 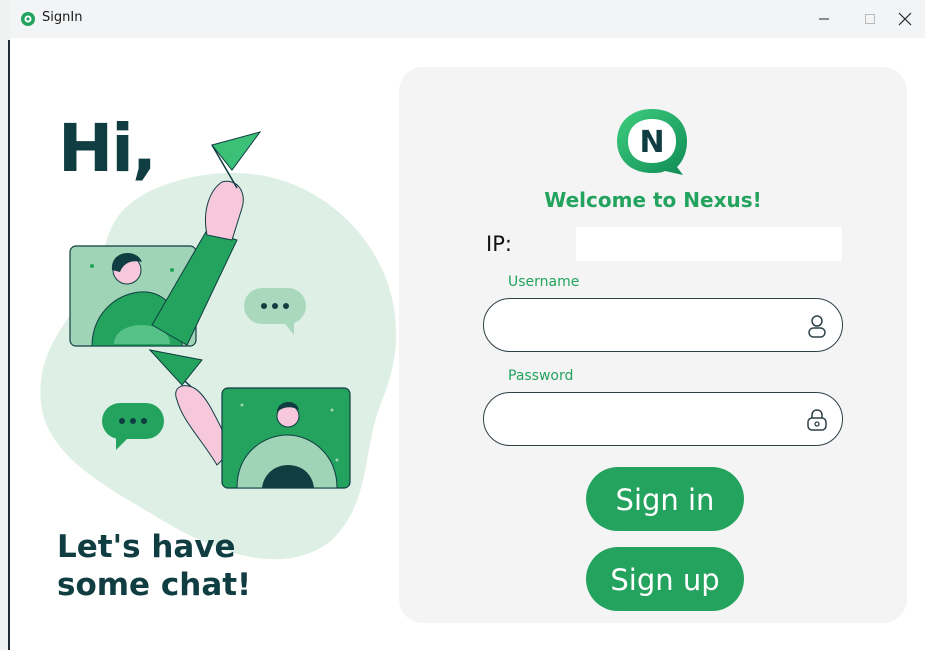 I want to click on ip-input, so click(x=709, y=244).